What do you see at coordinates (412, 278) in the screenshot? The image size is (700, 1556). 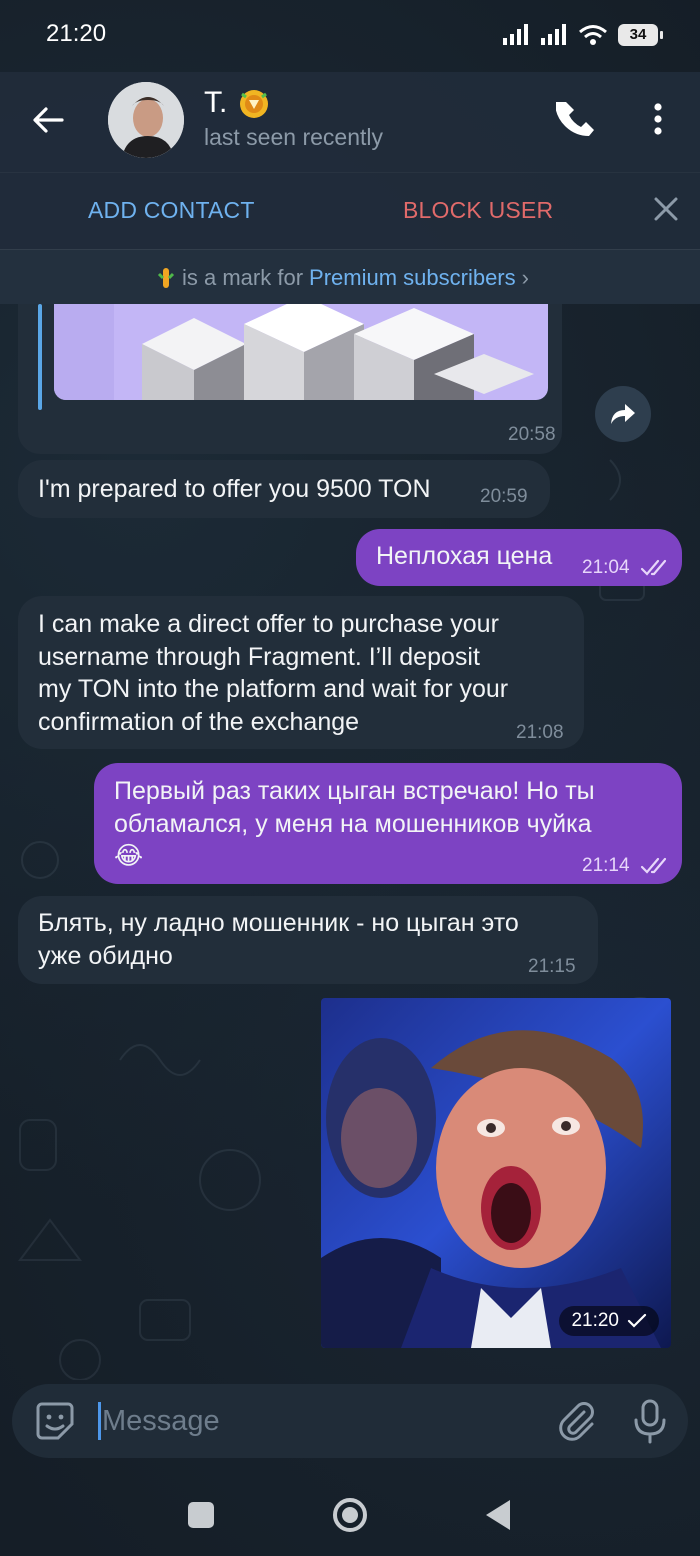 I see `premium-subscribers-link: Premium subscribers` at bounding box center [412, 278].